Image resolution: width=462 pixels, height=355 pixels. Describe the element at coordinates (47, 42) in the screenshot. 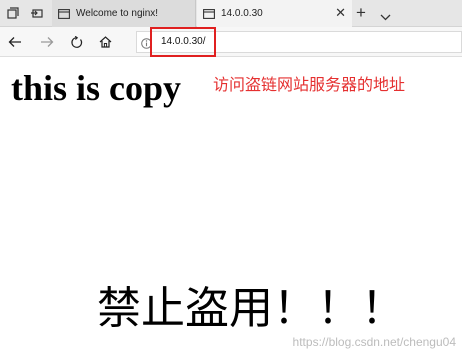

I see `forward-arrow-icon` at that location.